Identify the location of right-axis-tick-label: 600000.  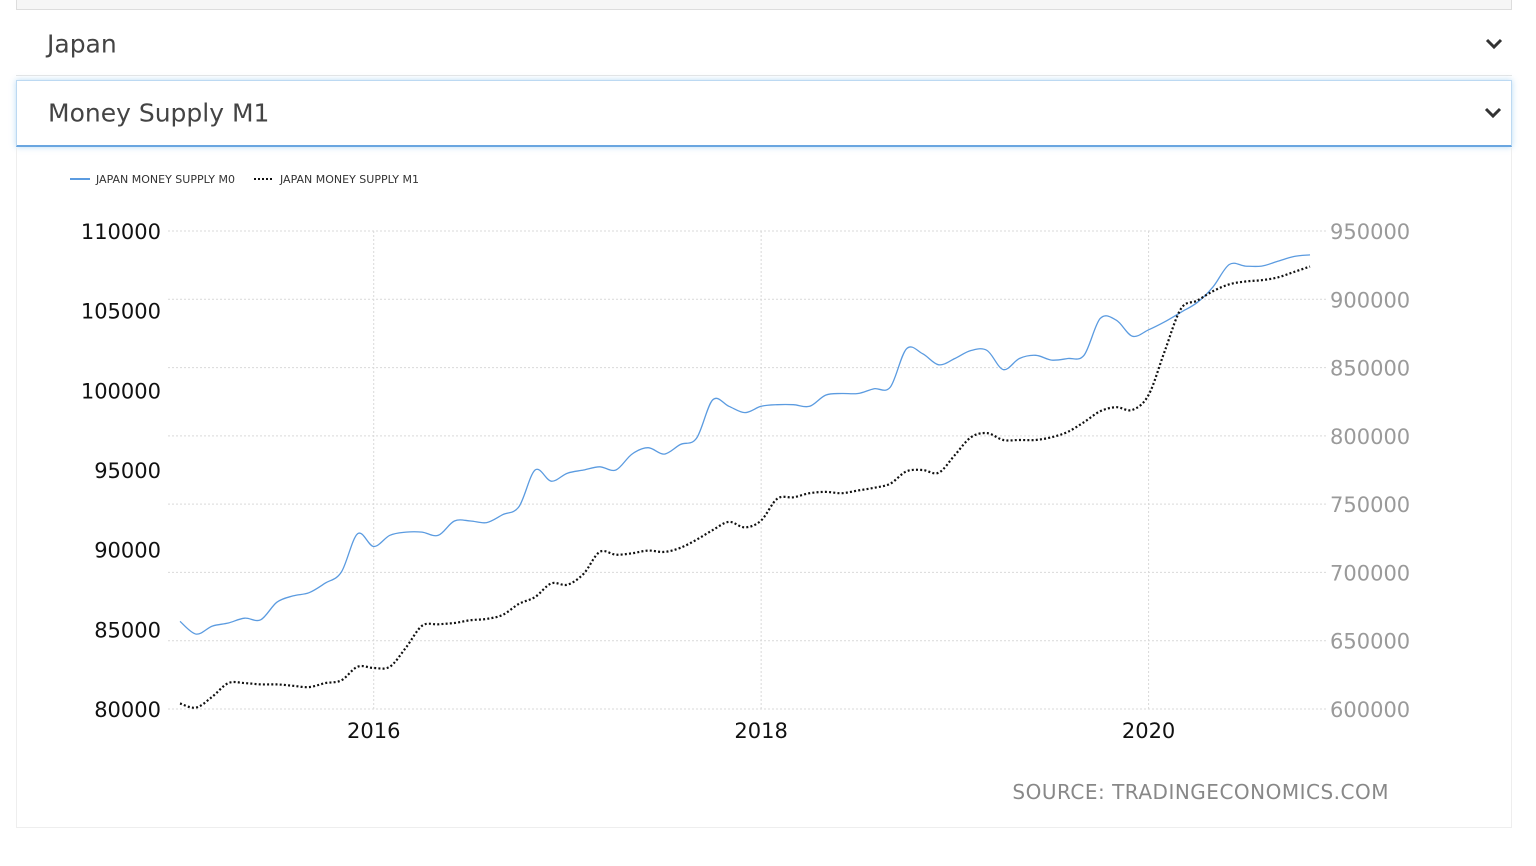
(1370, 710).